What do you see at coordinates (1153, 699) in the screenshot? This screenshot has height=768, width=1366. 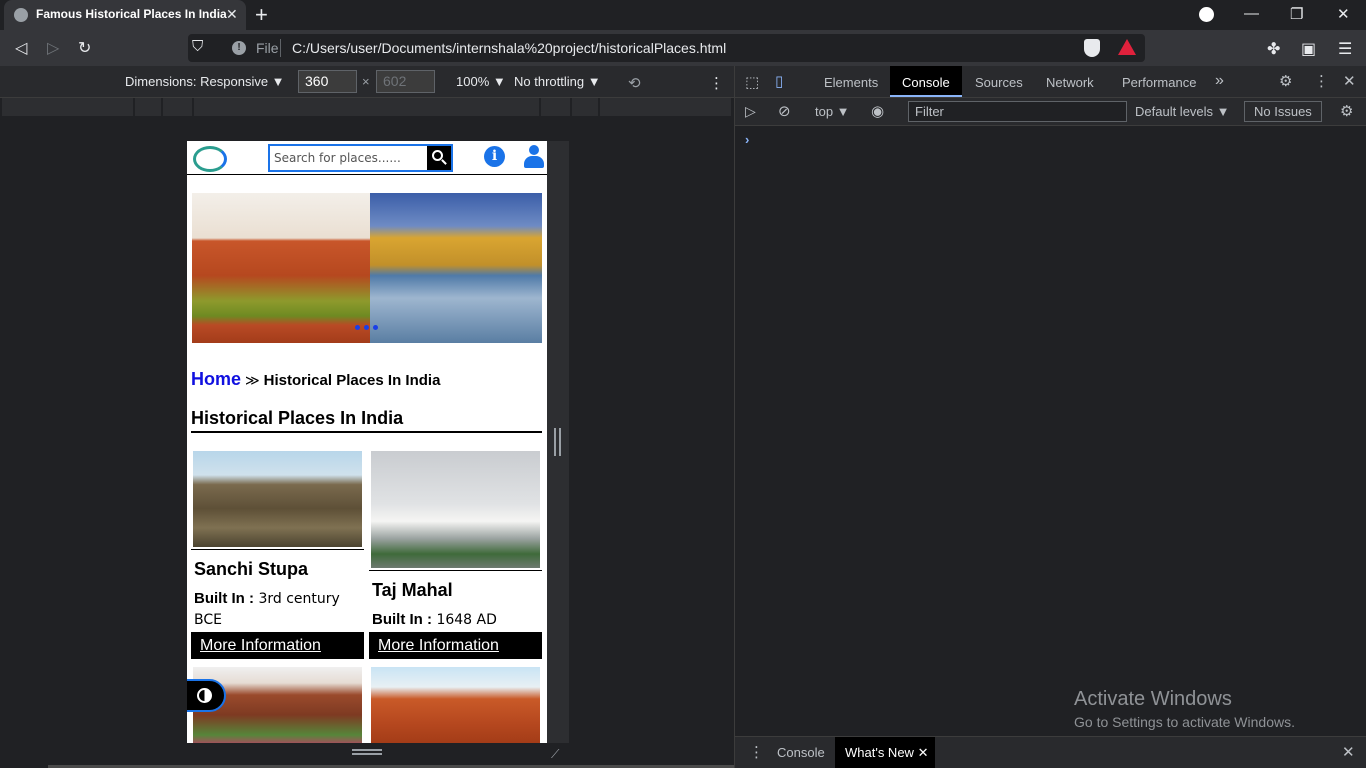 I see `watermark-title: Activate Windows` at bounding box center [1153, 699].